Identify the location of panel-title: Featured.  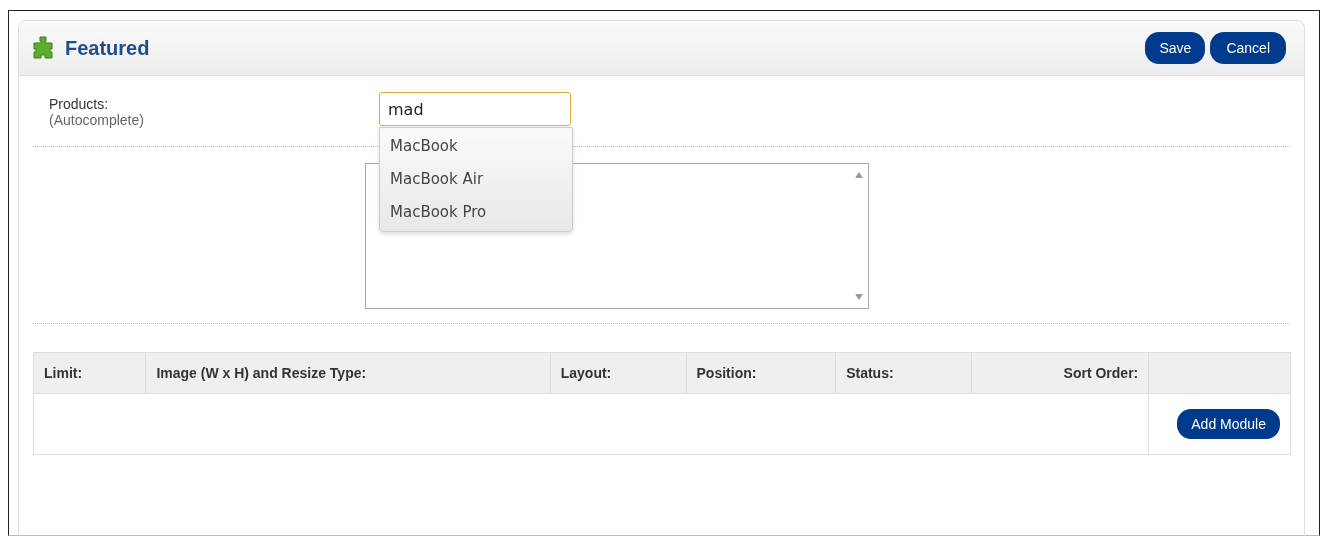
(107, 48).